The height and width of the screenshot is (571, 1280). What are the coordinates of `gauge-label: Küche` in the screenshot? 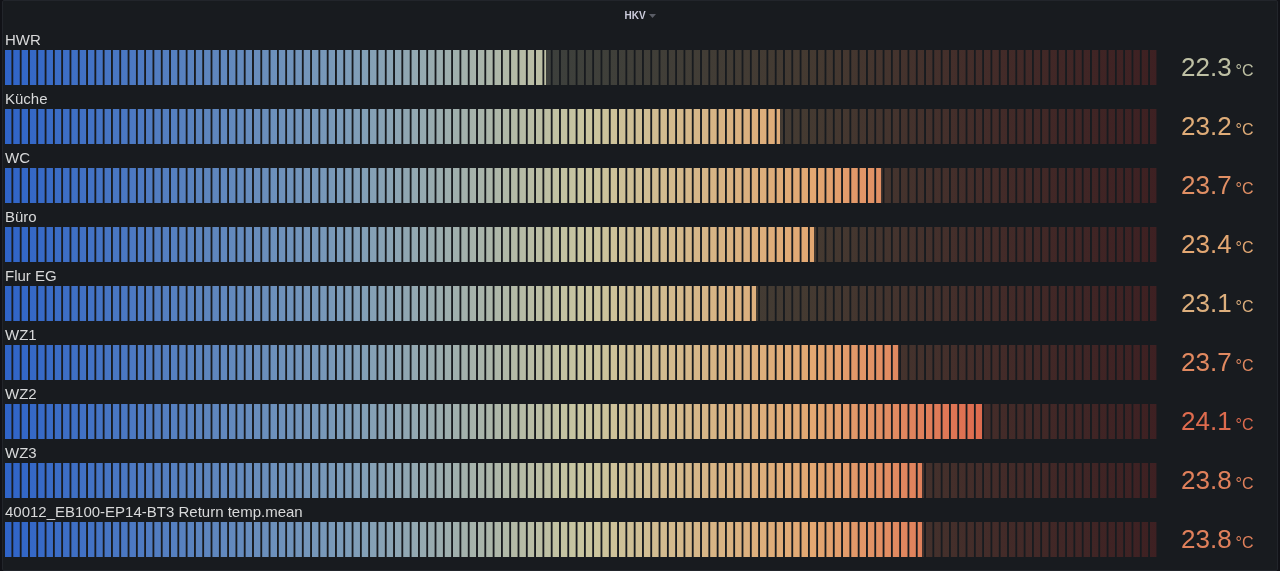 It's located at (26, 99).